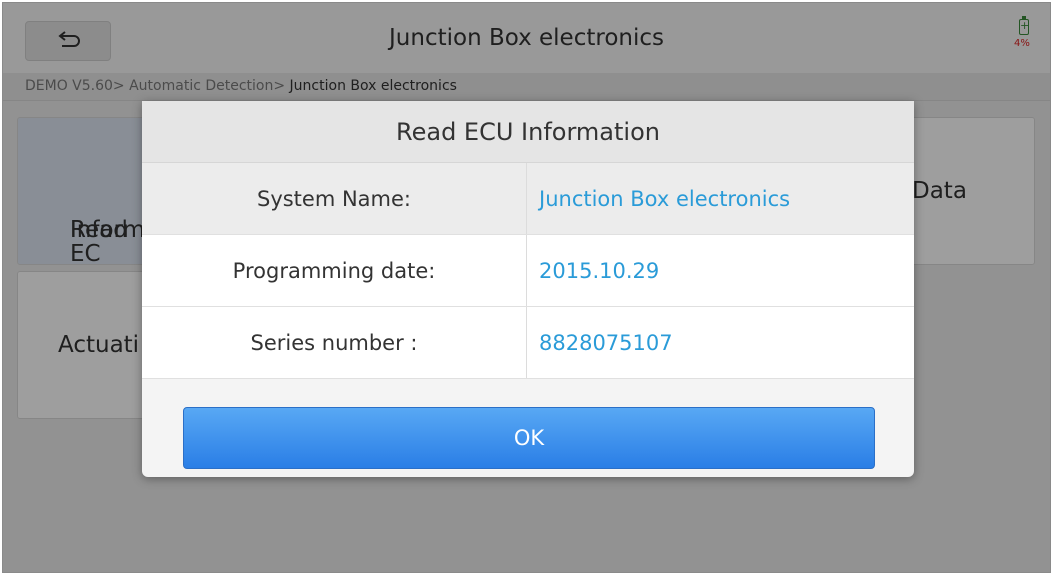 The height and width of the screenshot is (574, 1054). Describe the element at coordinates (334, 342) in the screenshot. I see `info-label: Series number :` at that location.